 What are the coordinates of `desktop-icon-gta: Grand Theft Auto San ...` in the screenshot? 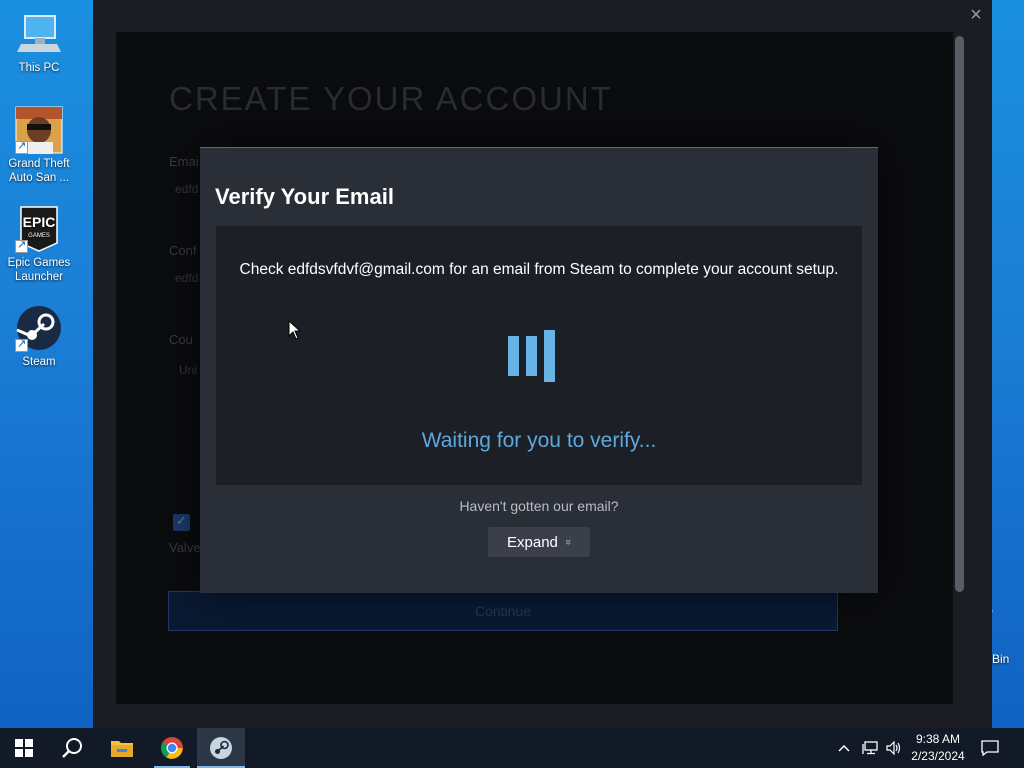 It's located at (39, 145).